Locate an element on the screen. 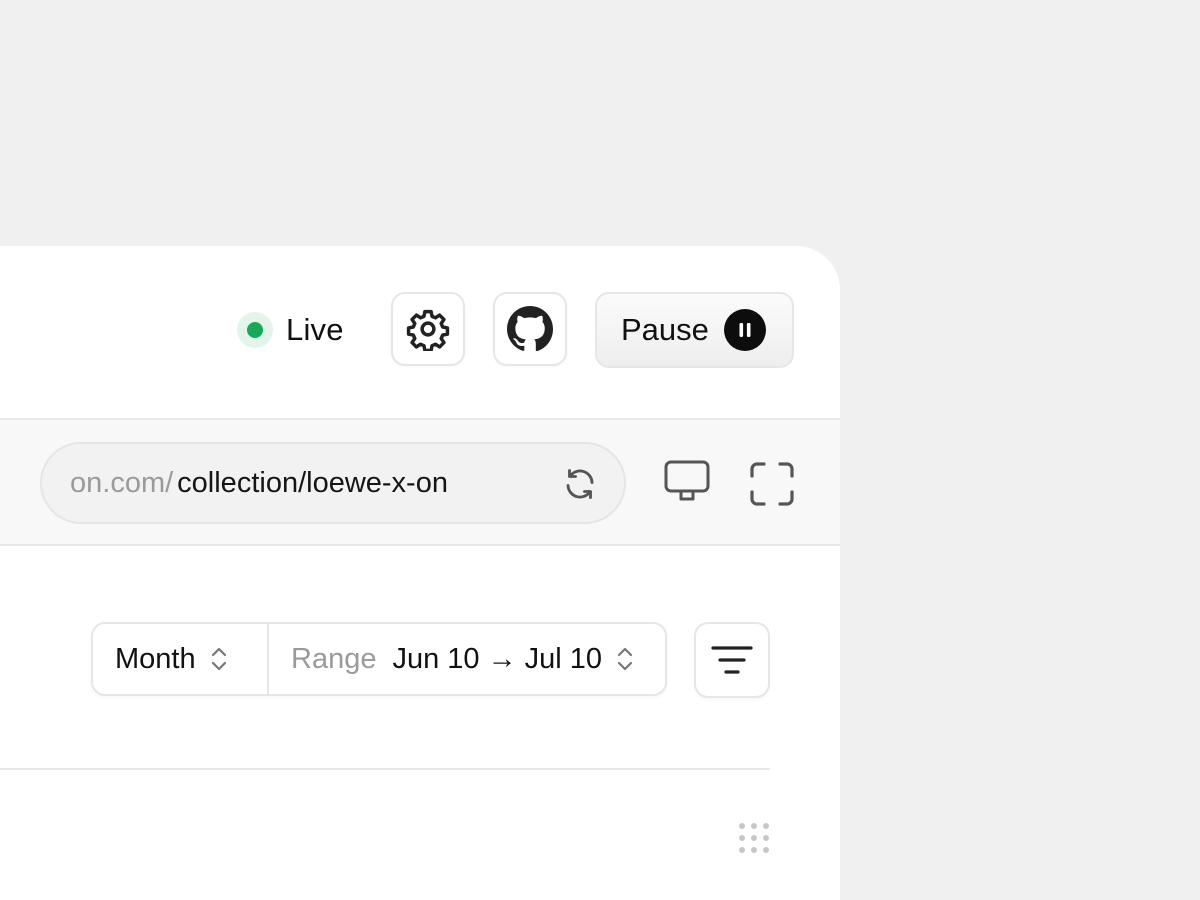  period-value: Month is located at coordinates (155, 658).